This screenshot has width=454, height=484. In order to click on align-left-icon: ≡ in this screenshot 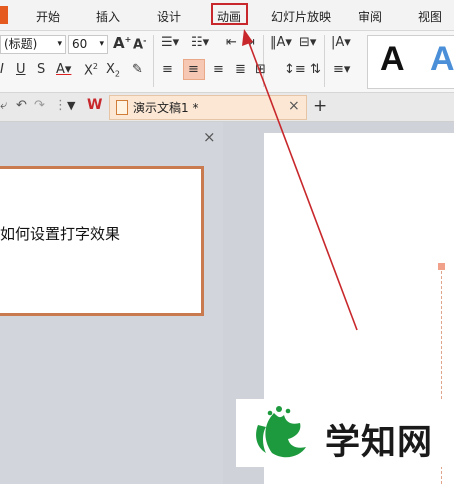, I will do `click(167, 69)`.